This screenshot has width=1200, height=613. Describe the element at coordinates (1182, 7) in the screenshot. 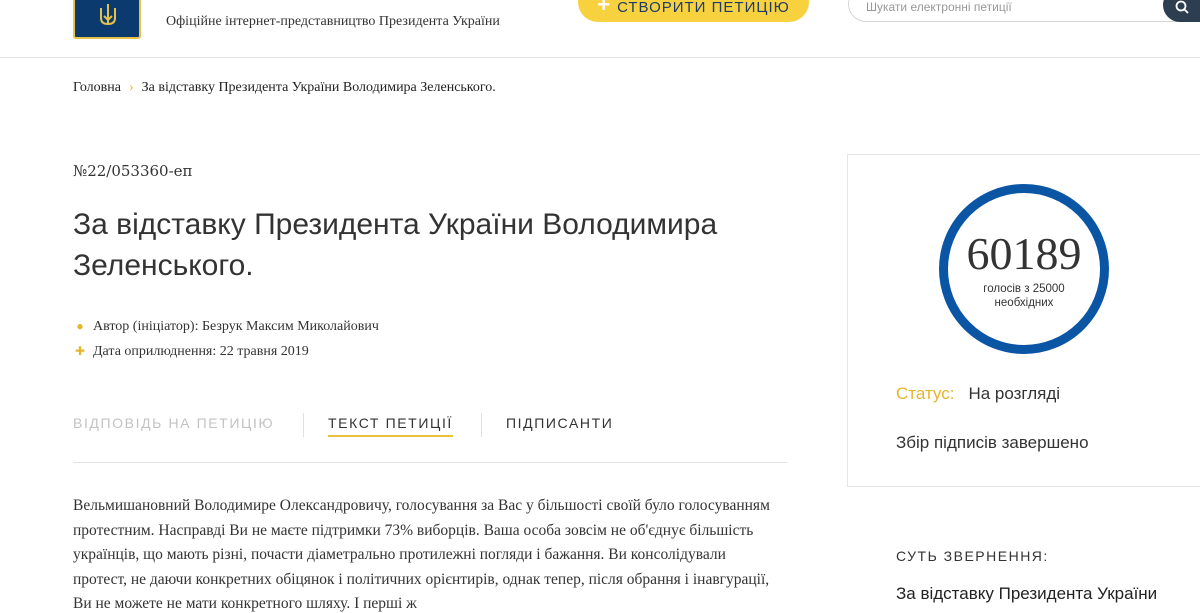

I see `search-icon` at that location.